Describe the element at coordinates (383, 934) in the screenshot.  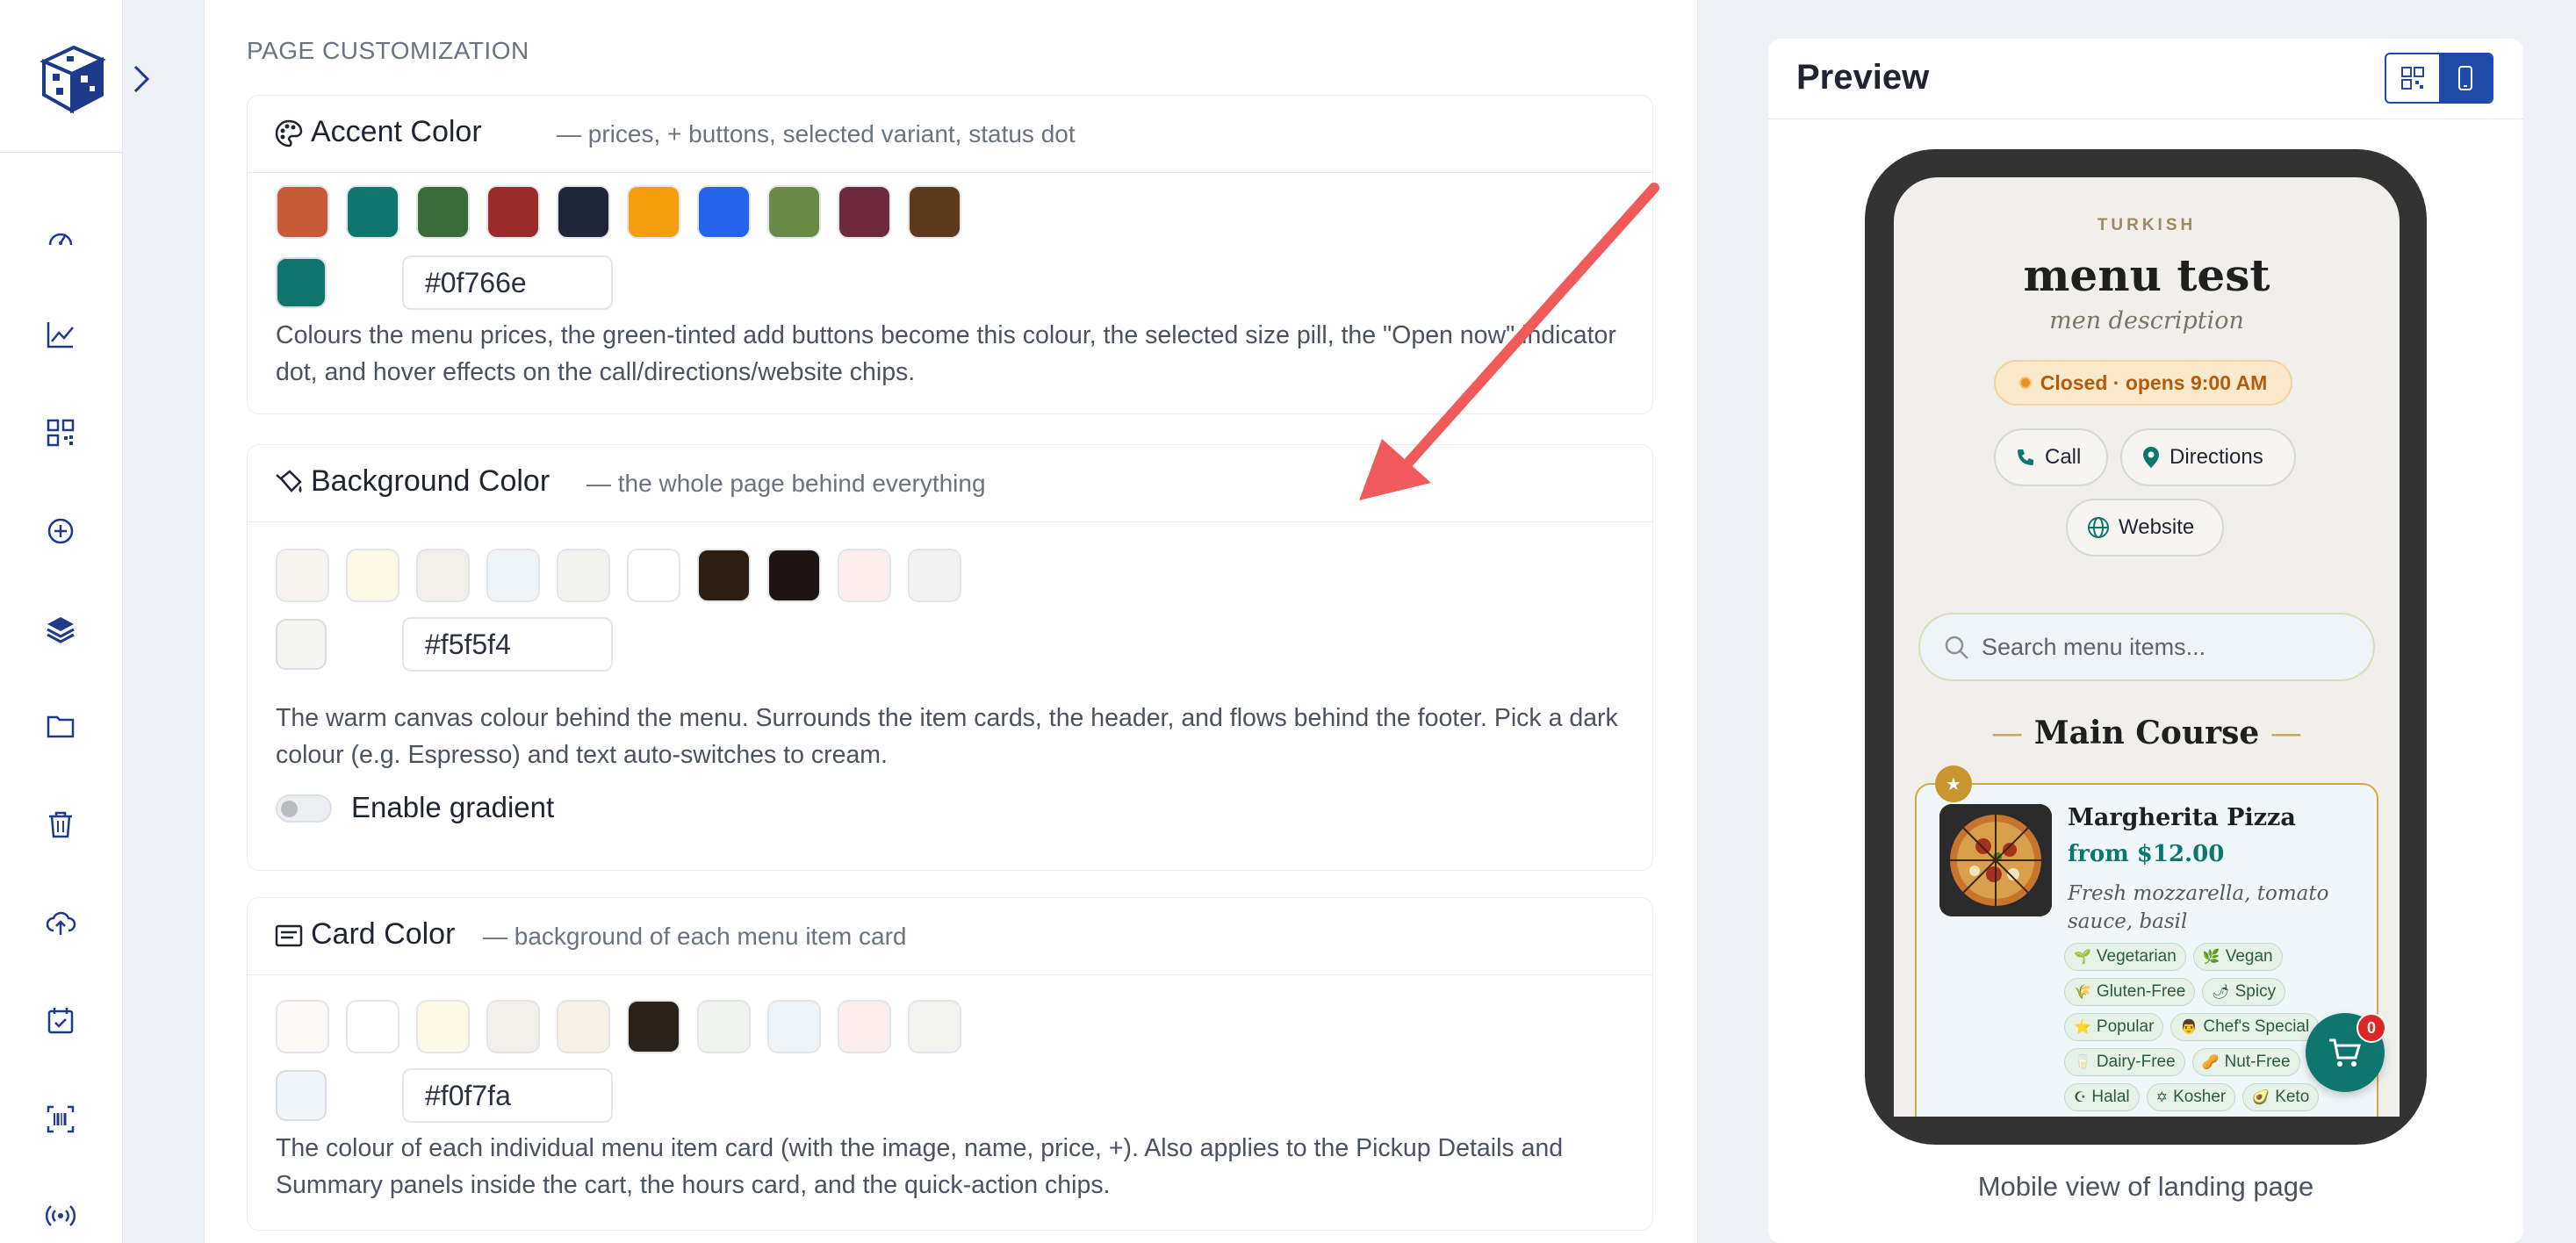
I see `card-color-title: Card Color` at that location.